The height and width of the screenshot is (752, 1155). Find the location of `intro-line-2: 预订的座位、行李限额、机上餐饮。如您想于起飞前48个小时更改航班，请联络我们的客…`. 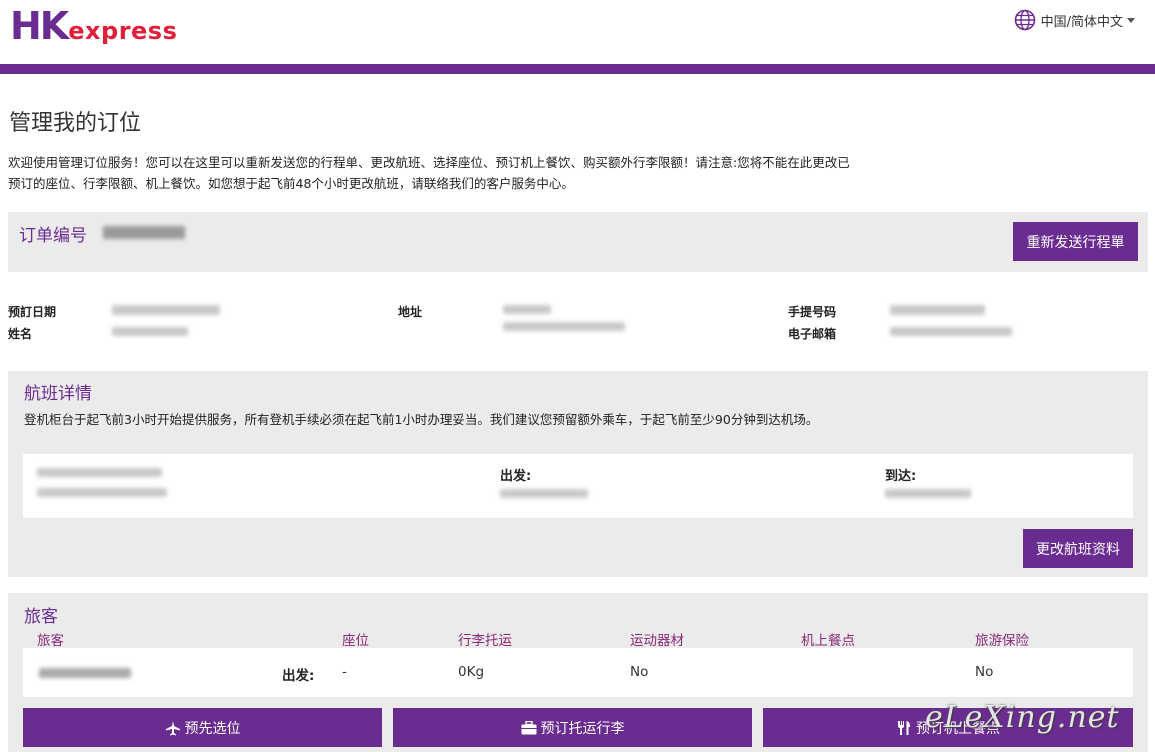

intro-line-2: 预订的座位、行李限额、机上餐饮。如您想于起飞前48个小时更改航班，请联络我们的客… is located at coordinates (291, 183).